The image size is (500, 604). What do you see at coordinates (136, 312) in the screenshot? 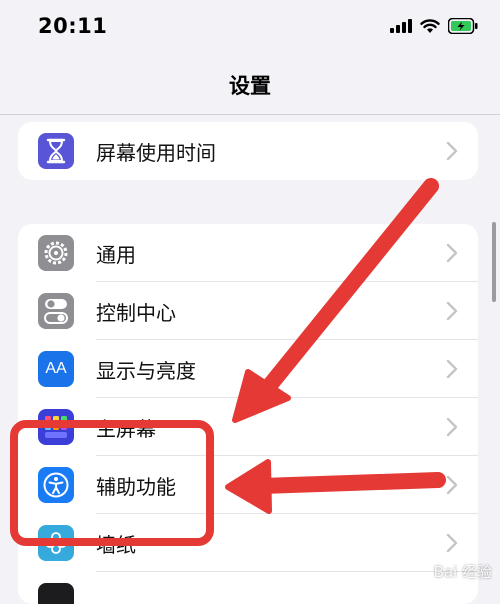
I see `settings-row-label: 控制中心` at bounding box center [136, 312].